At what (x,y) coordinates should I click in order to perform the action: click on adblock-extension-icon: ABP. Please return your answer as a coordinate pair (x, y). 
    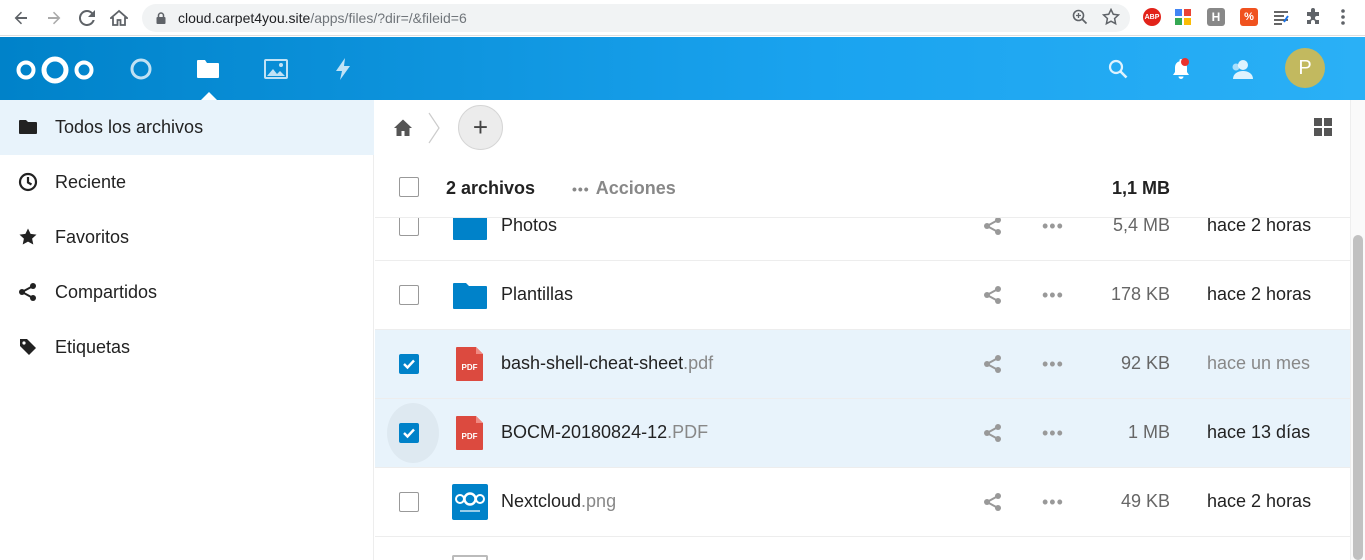
    Looking at the image, I should click on (1152, 17).